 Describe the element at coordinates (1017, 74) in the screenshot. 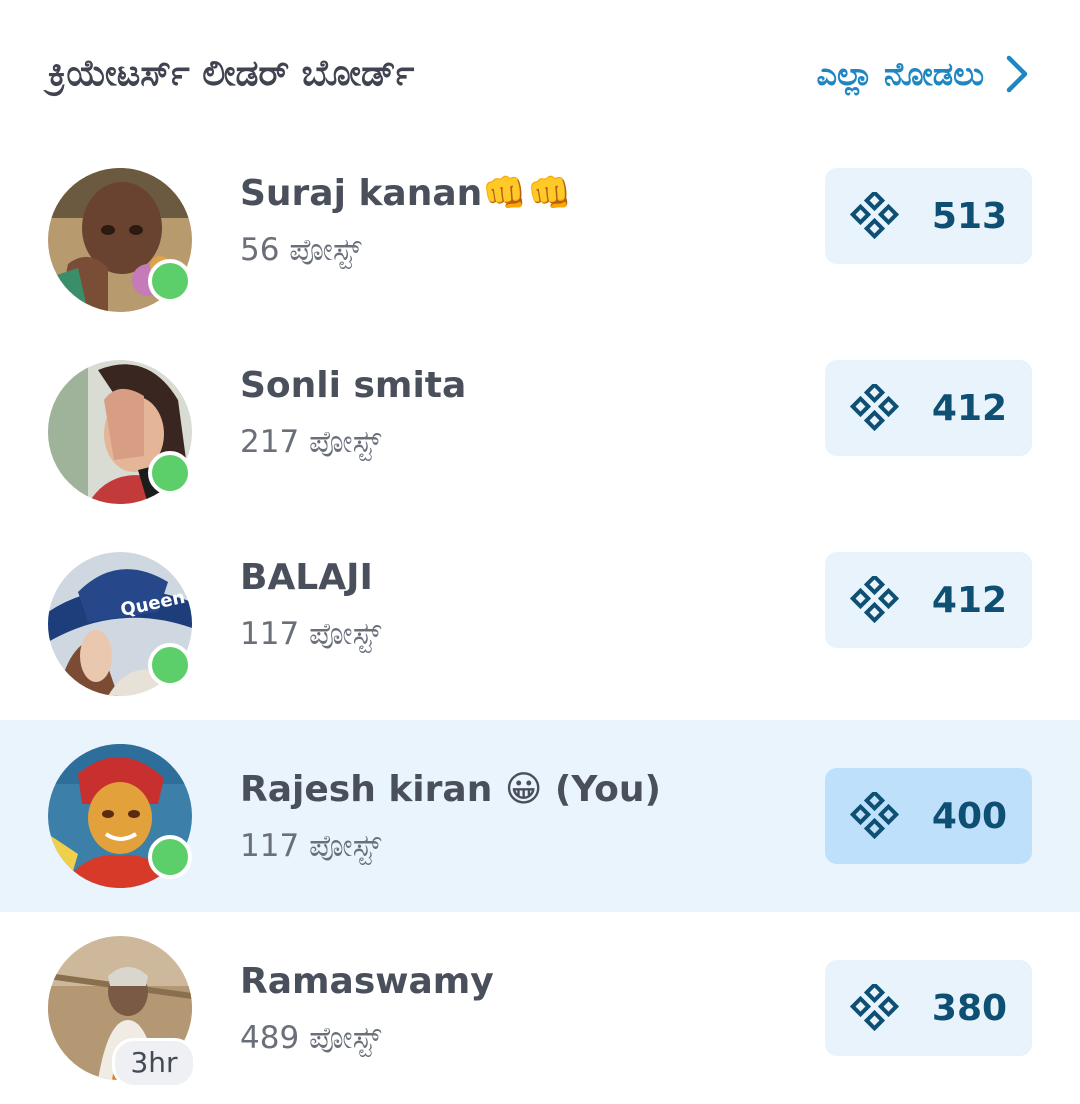

I see `chevron-right-icon` at that location.